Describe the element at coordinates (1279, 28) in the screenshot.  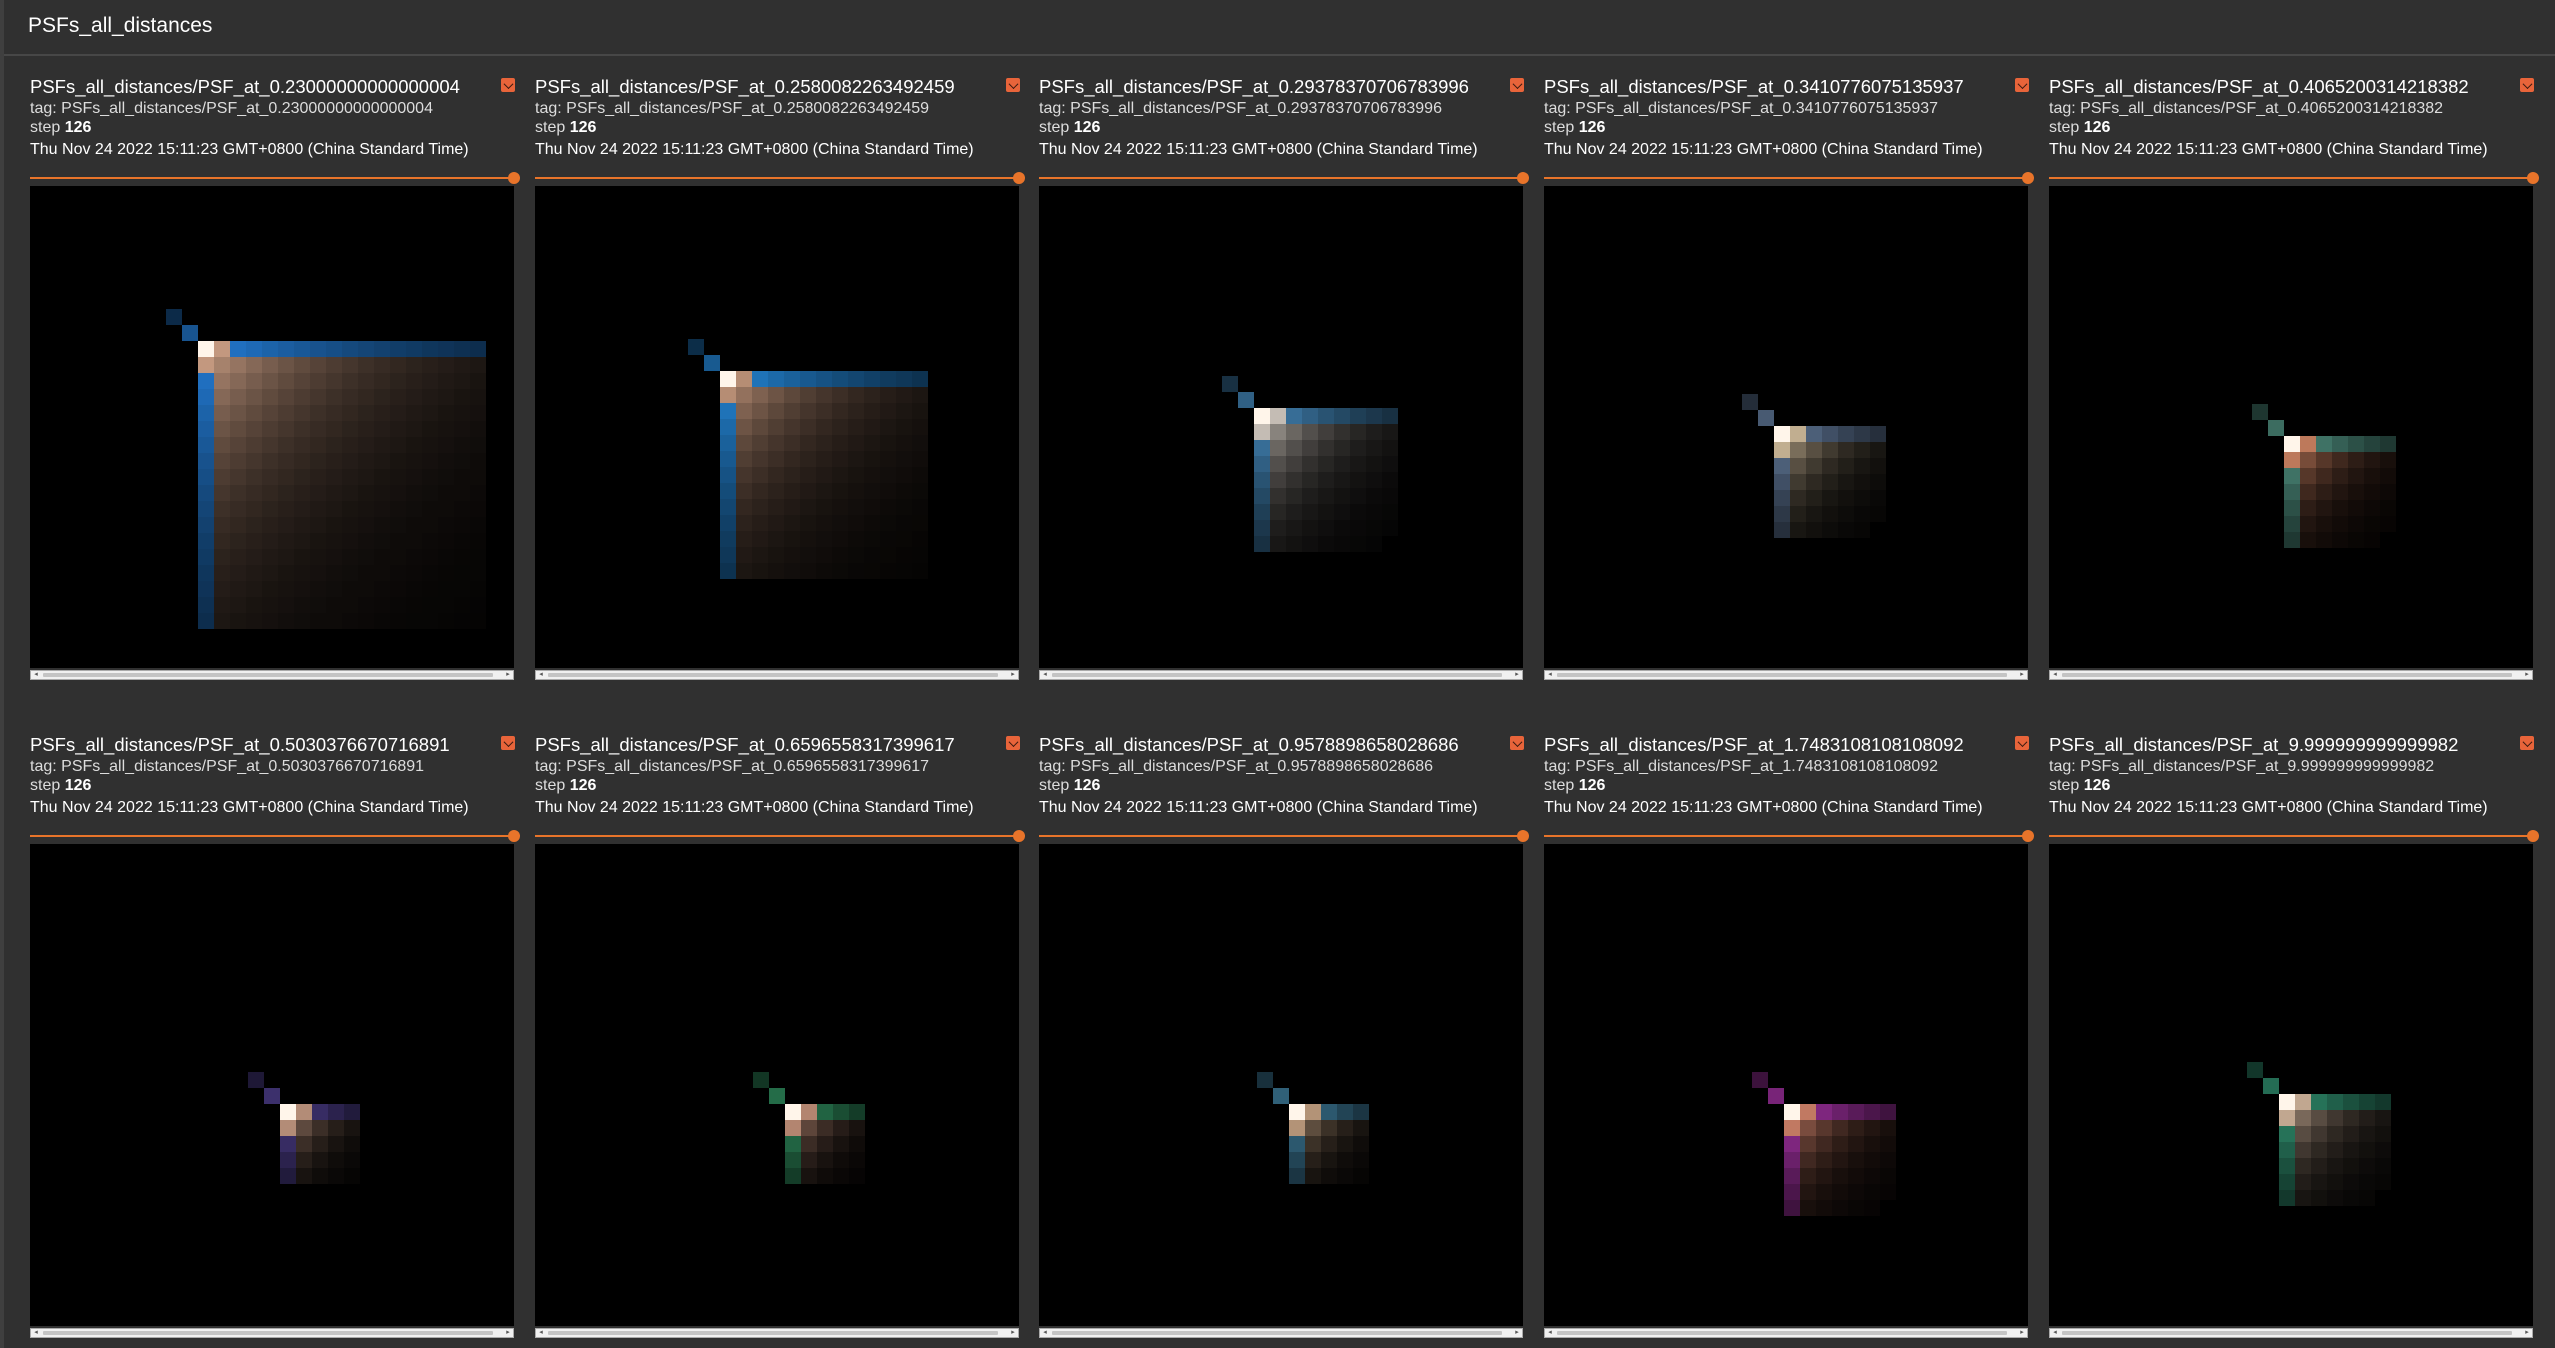
I see `group-header: PSFs_all_distances` at that location.